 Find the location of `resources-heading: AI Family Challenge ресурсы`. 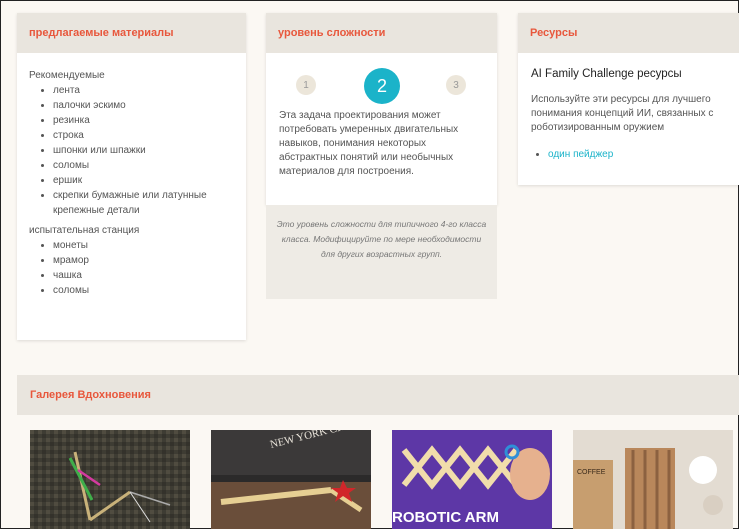

resources-heading: AI Family Challenge ресурсы is located at coordinates (606, 74).